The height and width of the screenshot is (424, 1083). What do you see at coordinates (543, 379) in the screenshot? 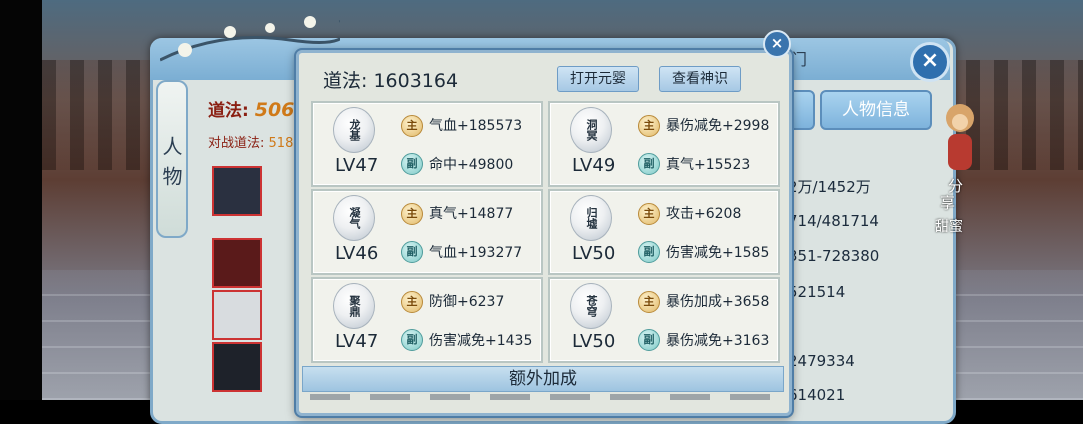
I see `extra-bonus-header: 额外加成` at bounding box center [543, 379].